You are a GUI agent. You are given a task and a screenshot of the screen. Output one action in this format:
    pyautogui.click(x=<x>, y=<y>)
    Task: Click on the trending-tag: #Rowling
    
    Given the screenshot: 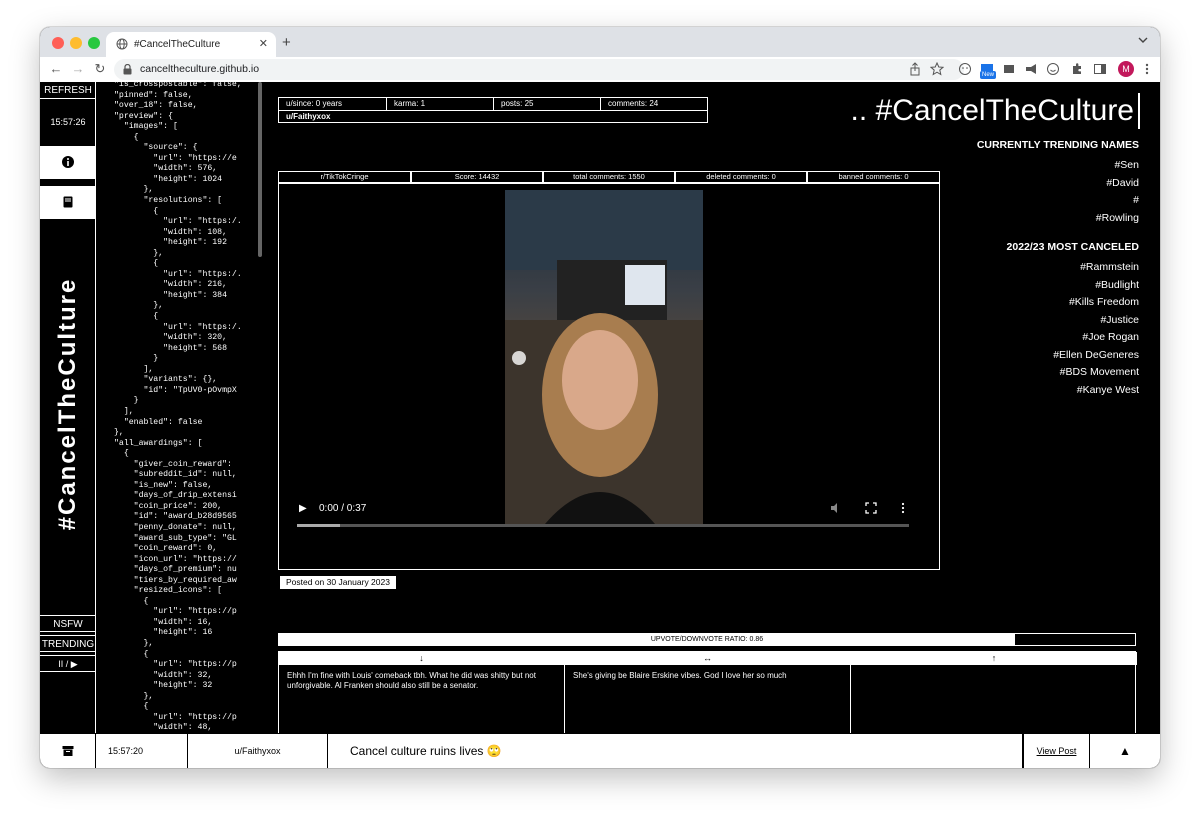 What is the action you would take?
    pyautogui.click(x=1029, y=219)
    